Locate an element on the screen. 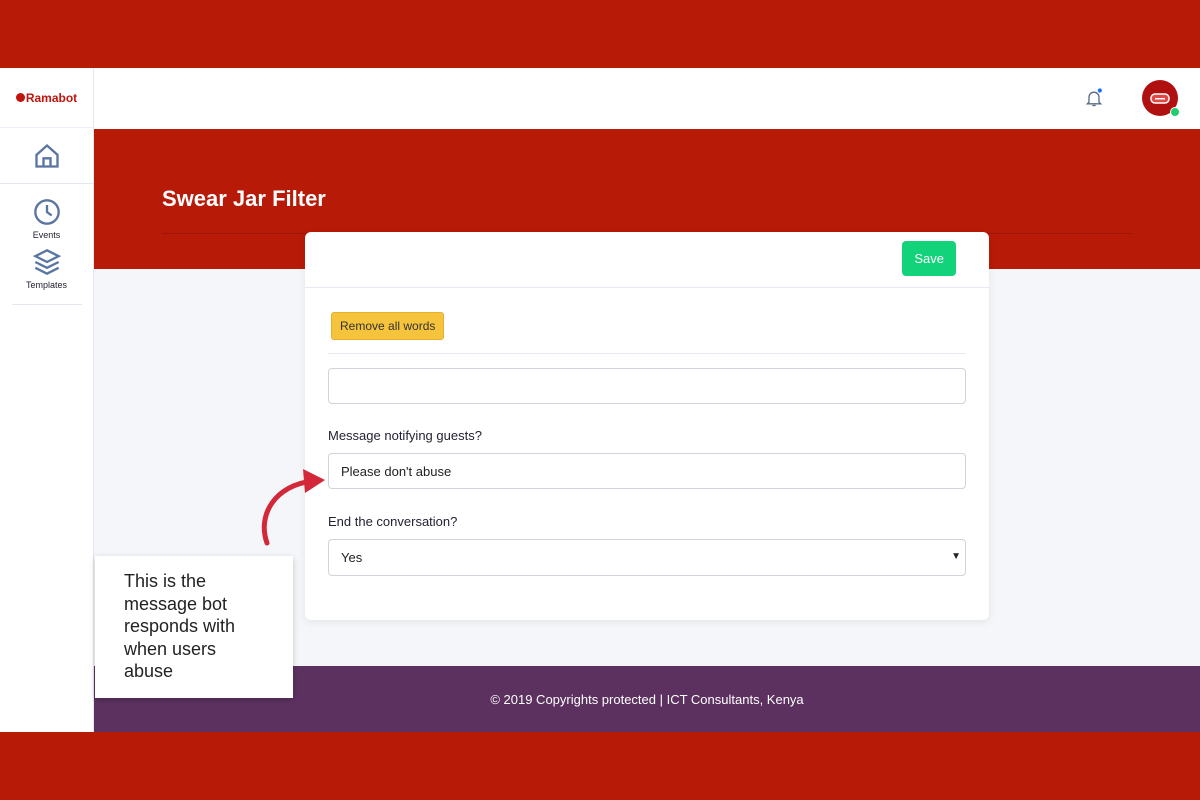  save-button: Save is located at coordinates (929, 258).